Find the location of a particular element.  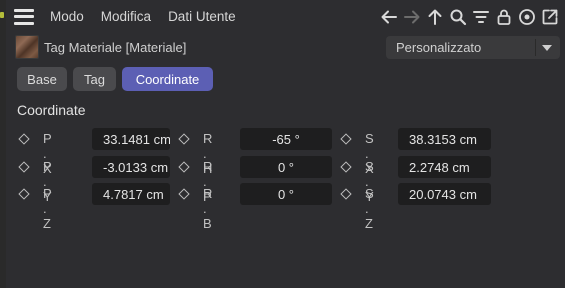

rh-input: -65 ° is located at coordinates (286, 139).